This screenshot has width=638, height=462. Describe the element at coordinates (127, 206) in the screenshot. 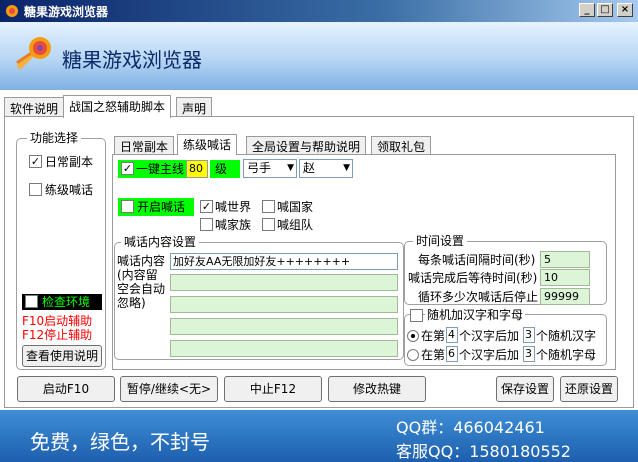

I see `open-shout-checkbox` at that location.